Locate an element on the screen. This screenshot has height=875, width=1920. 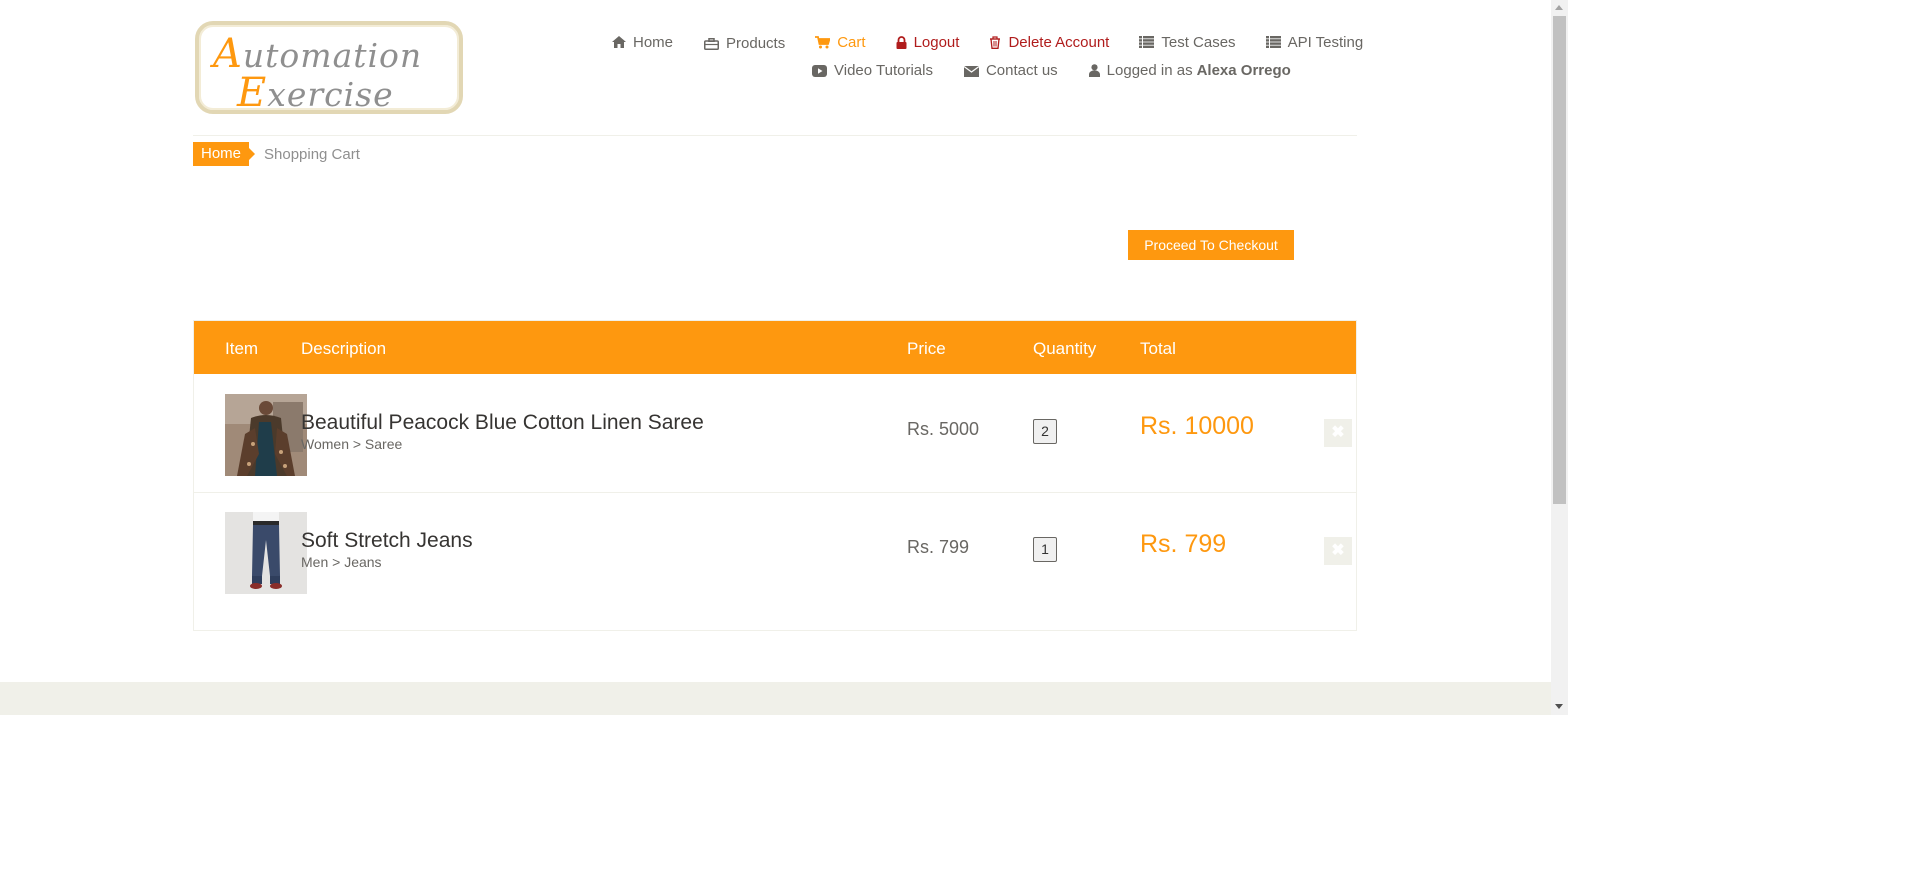
product-total: Rs. 799 is located at coordinates (1183, 544).